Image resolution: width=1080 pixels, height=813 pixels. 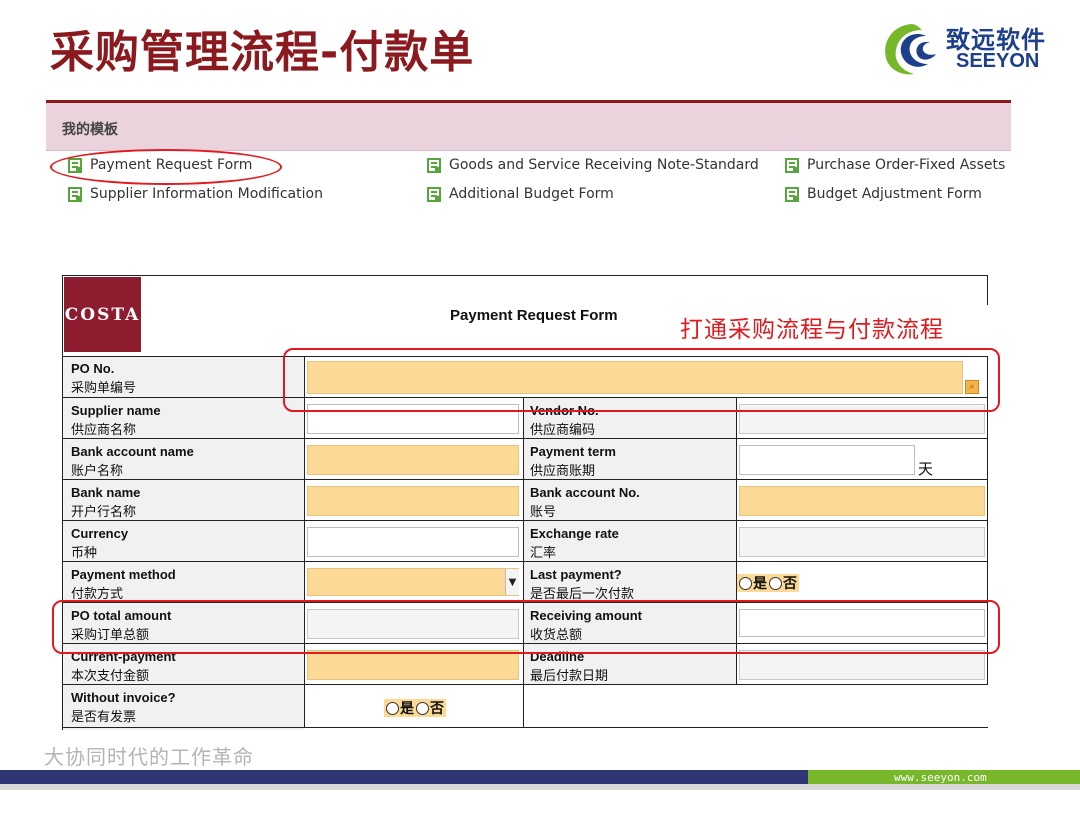 I want to click on highlight-oval, so click(x=166, y=167).